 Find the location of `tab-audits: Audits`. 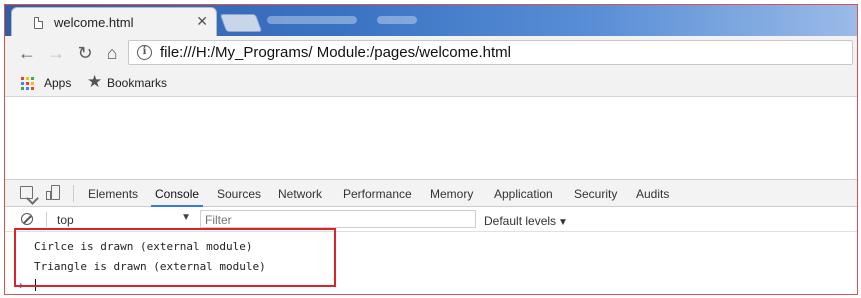

tab-audits: Audits is located at coordinates (652, 194).